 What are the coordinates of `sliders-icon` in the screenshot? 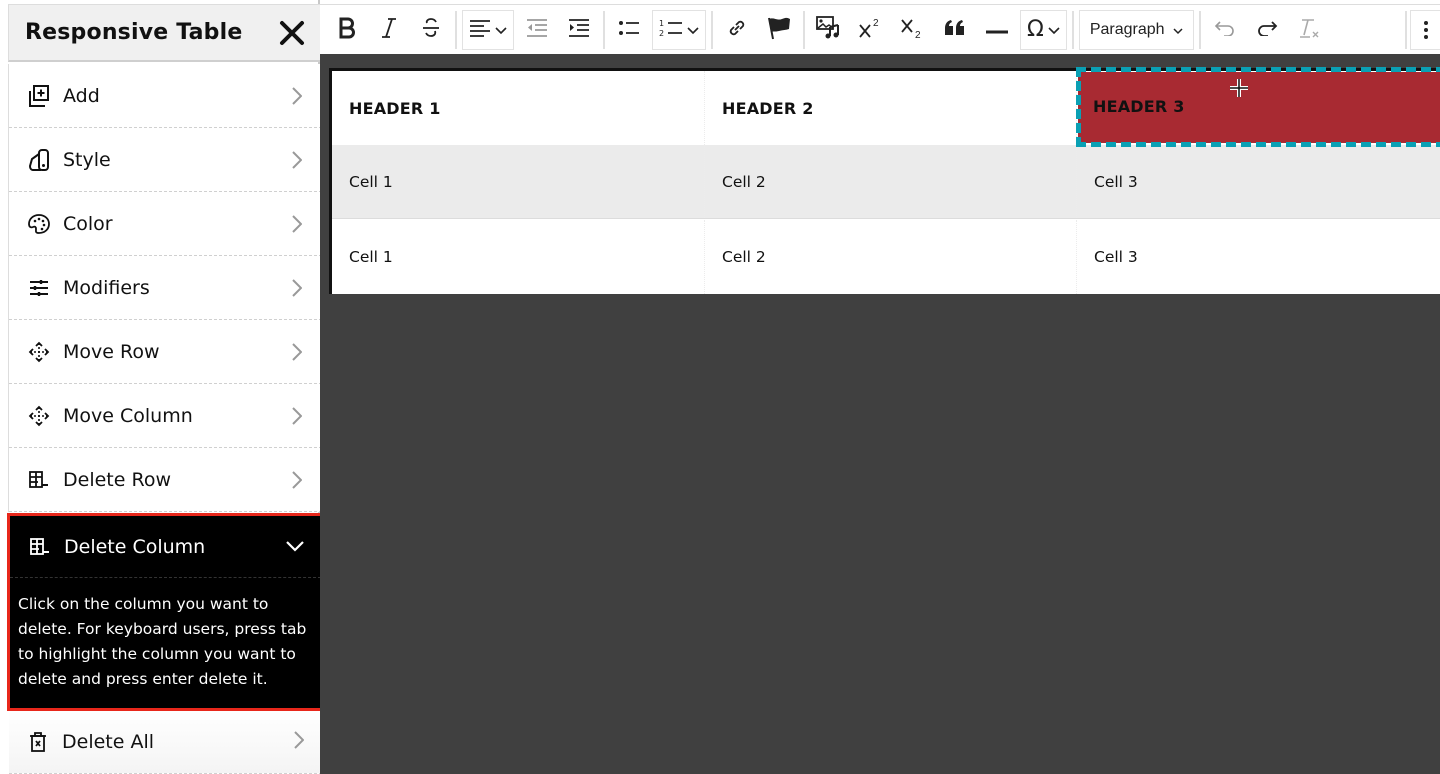 It's located at (39, 288).